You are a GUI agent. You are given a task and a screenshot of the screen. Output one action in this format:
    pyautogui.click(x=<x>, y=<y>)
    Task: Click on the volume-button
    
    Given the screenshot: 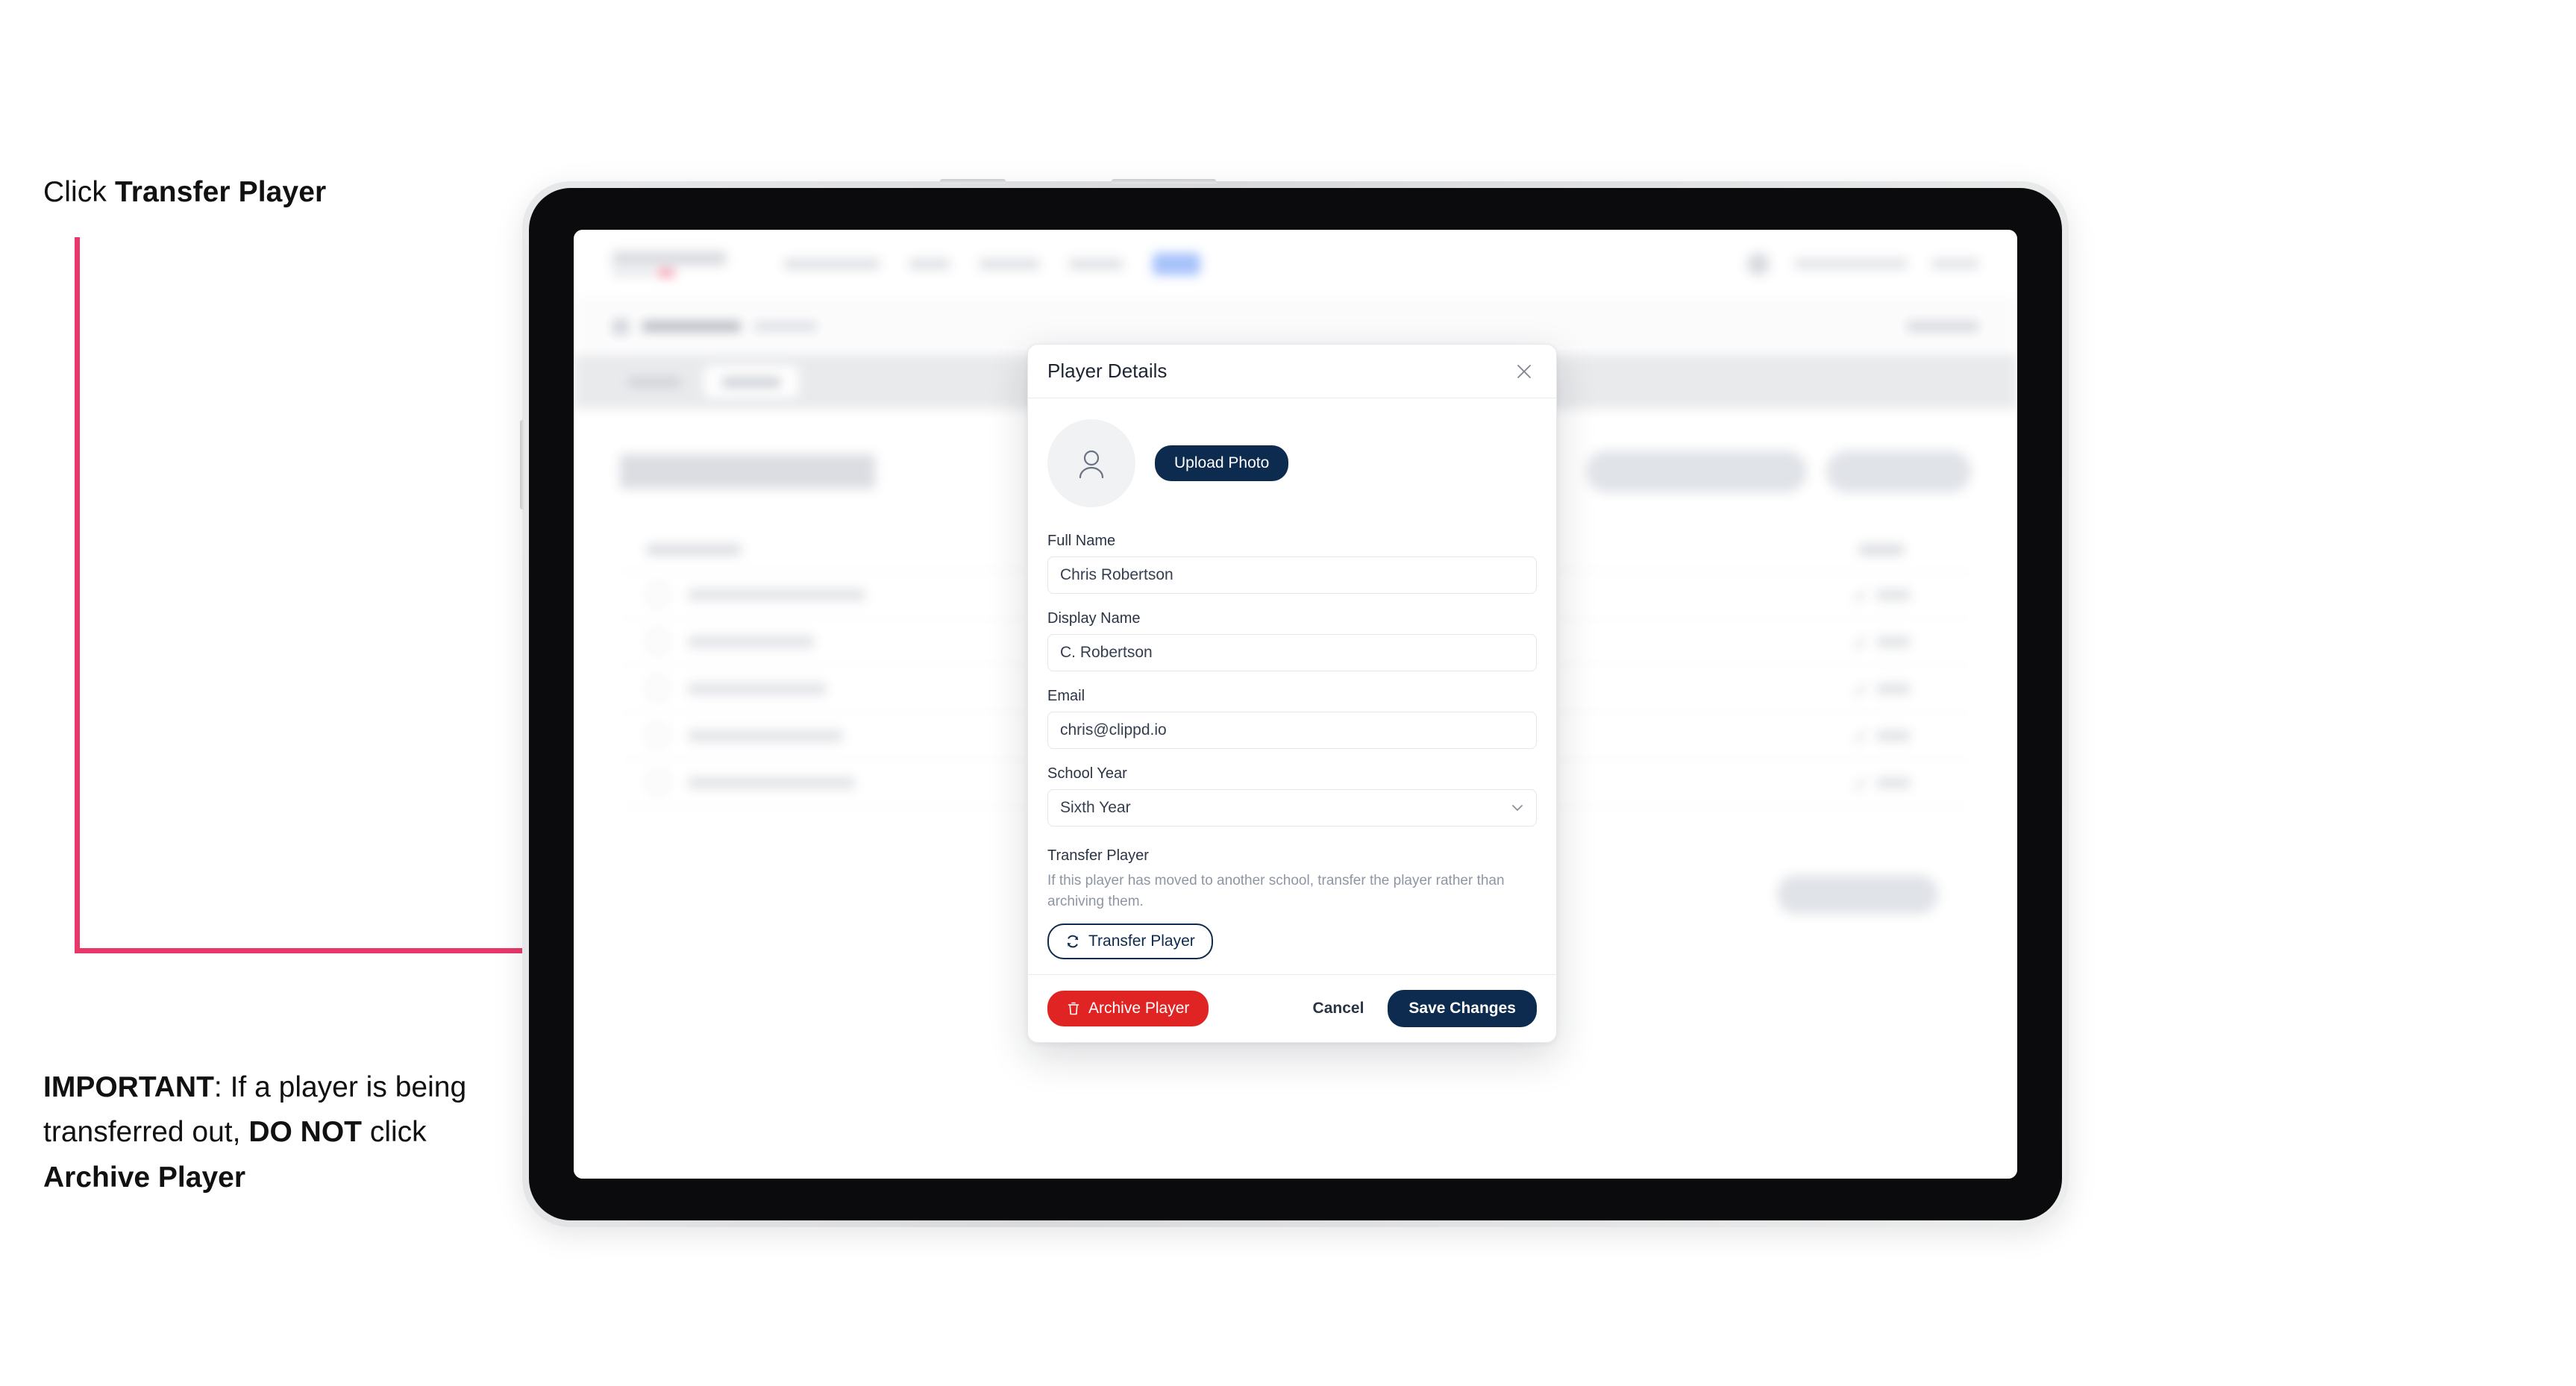 What is the action you would take?
    pyautogui.click(x=522, y=464)
    